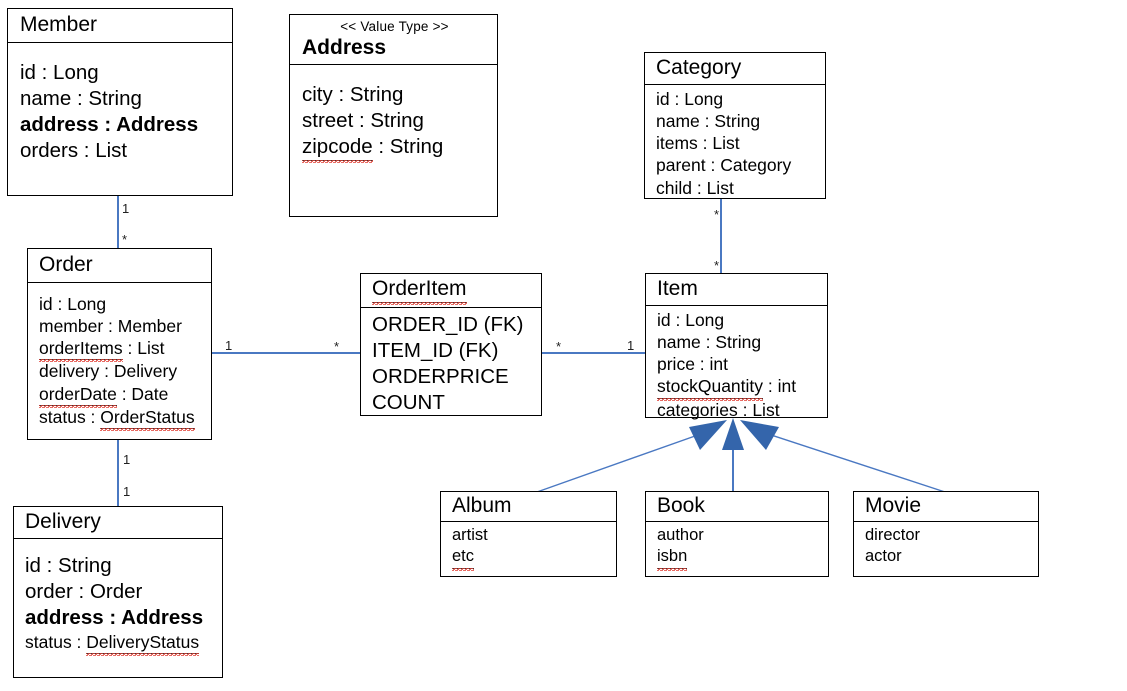 The image size is (1127, 691). I want to click on attribute-order-orderitems: orderItems : List, so click(121, 350).